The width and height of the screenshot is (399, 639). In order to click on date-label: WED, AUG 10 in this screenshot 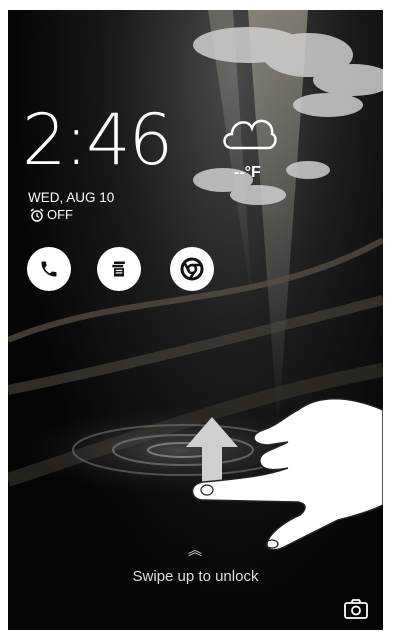, I will do `click(71, 197)`.